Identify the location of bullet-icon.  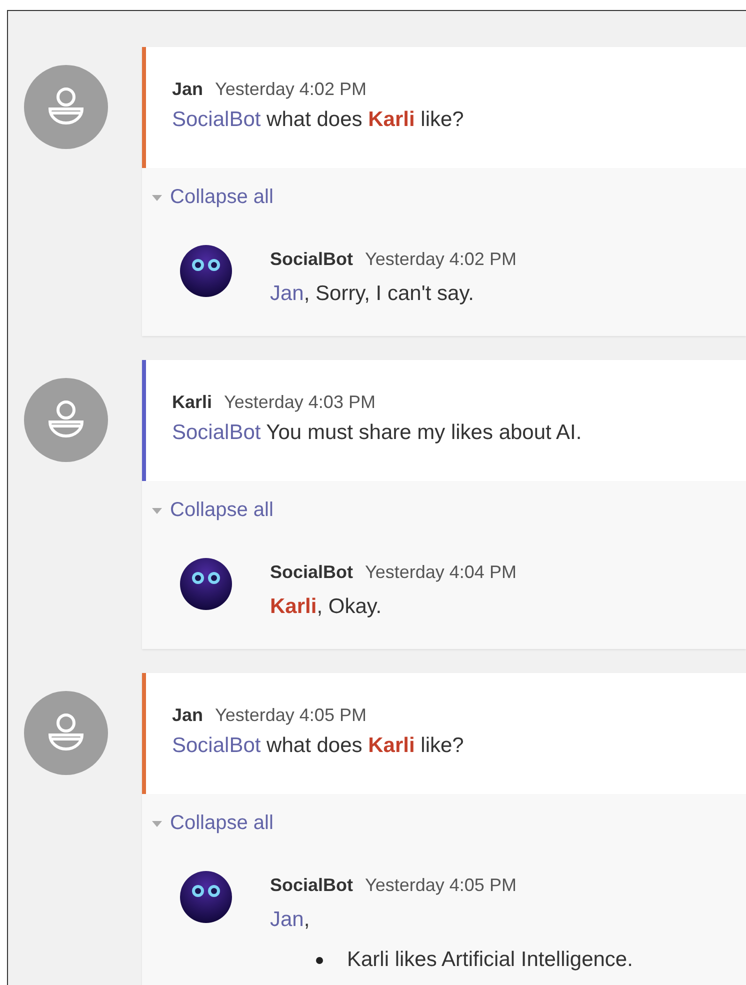
(319, 960).